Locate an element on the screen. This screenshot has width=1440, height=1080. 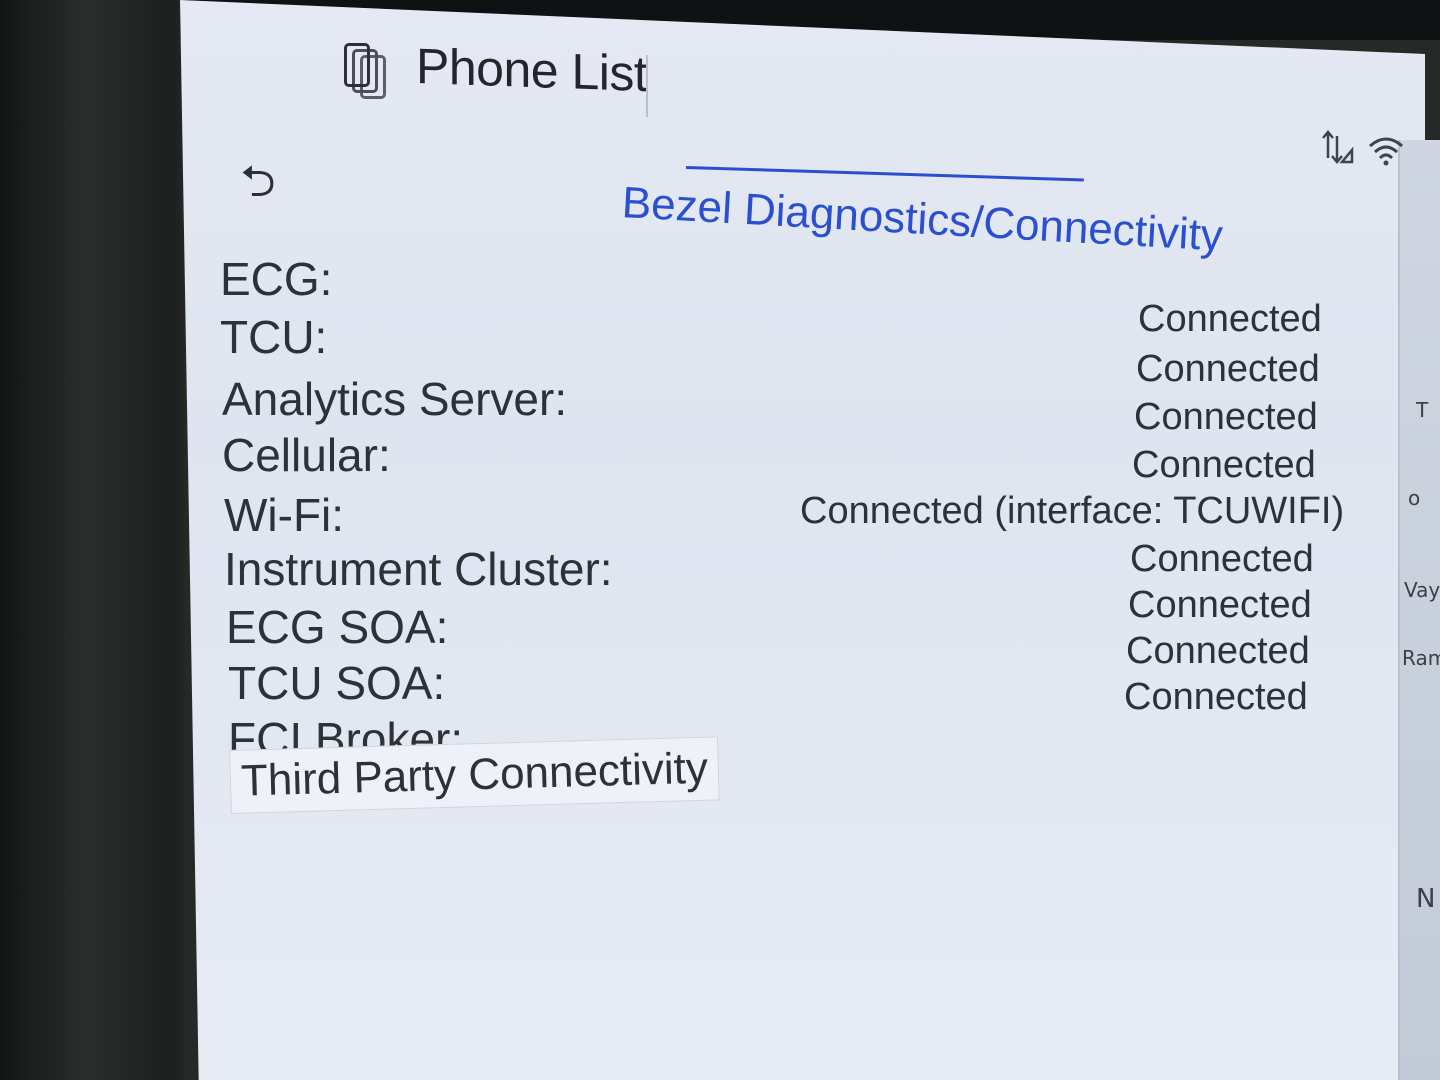
row-value-ecg: Connected is located at coordinates (1230, 319).